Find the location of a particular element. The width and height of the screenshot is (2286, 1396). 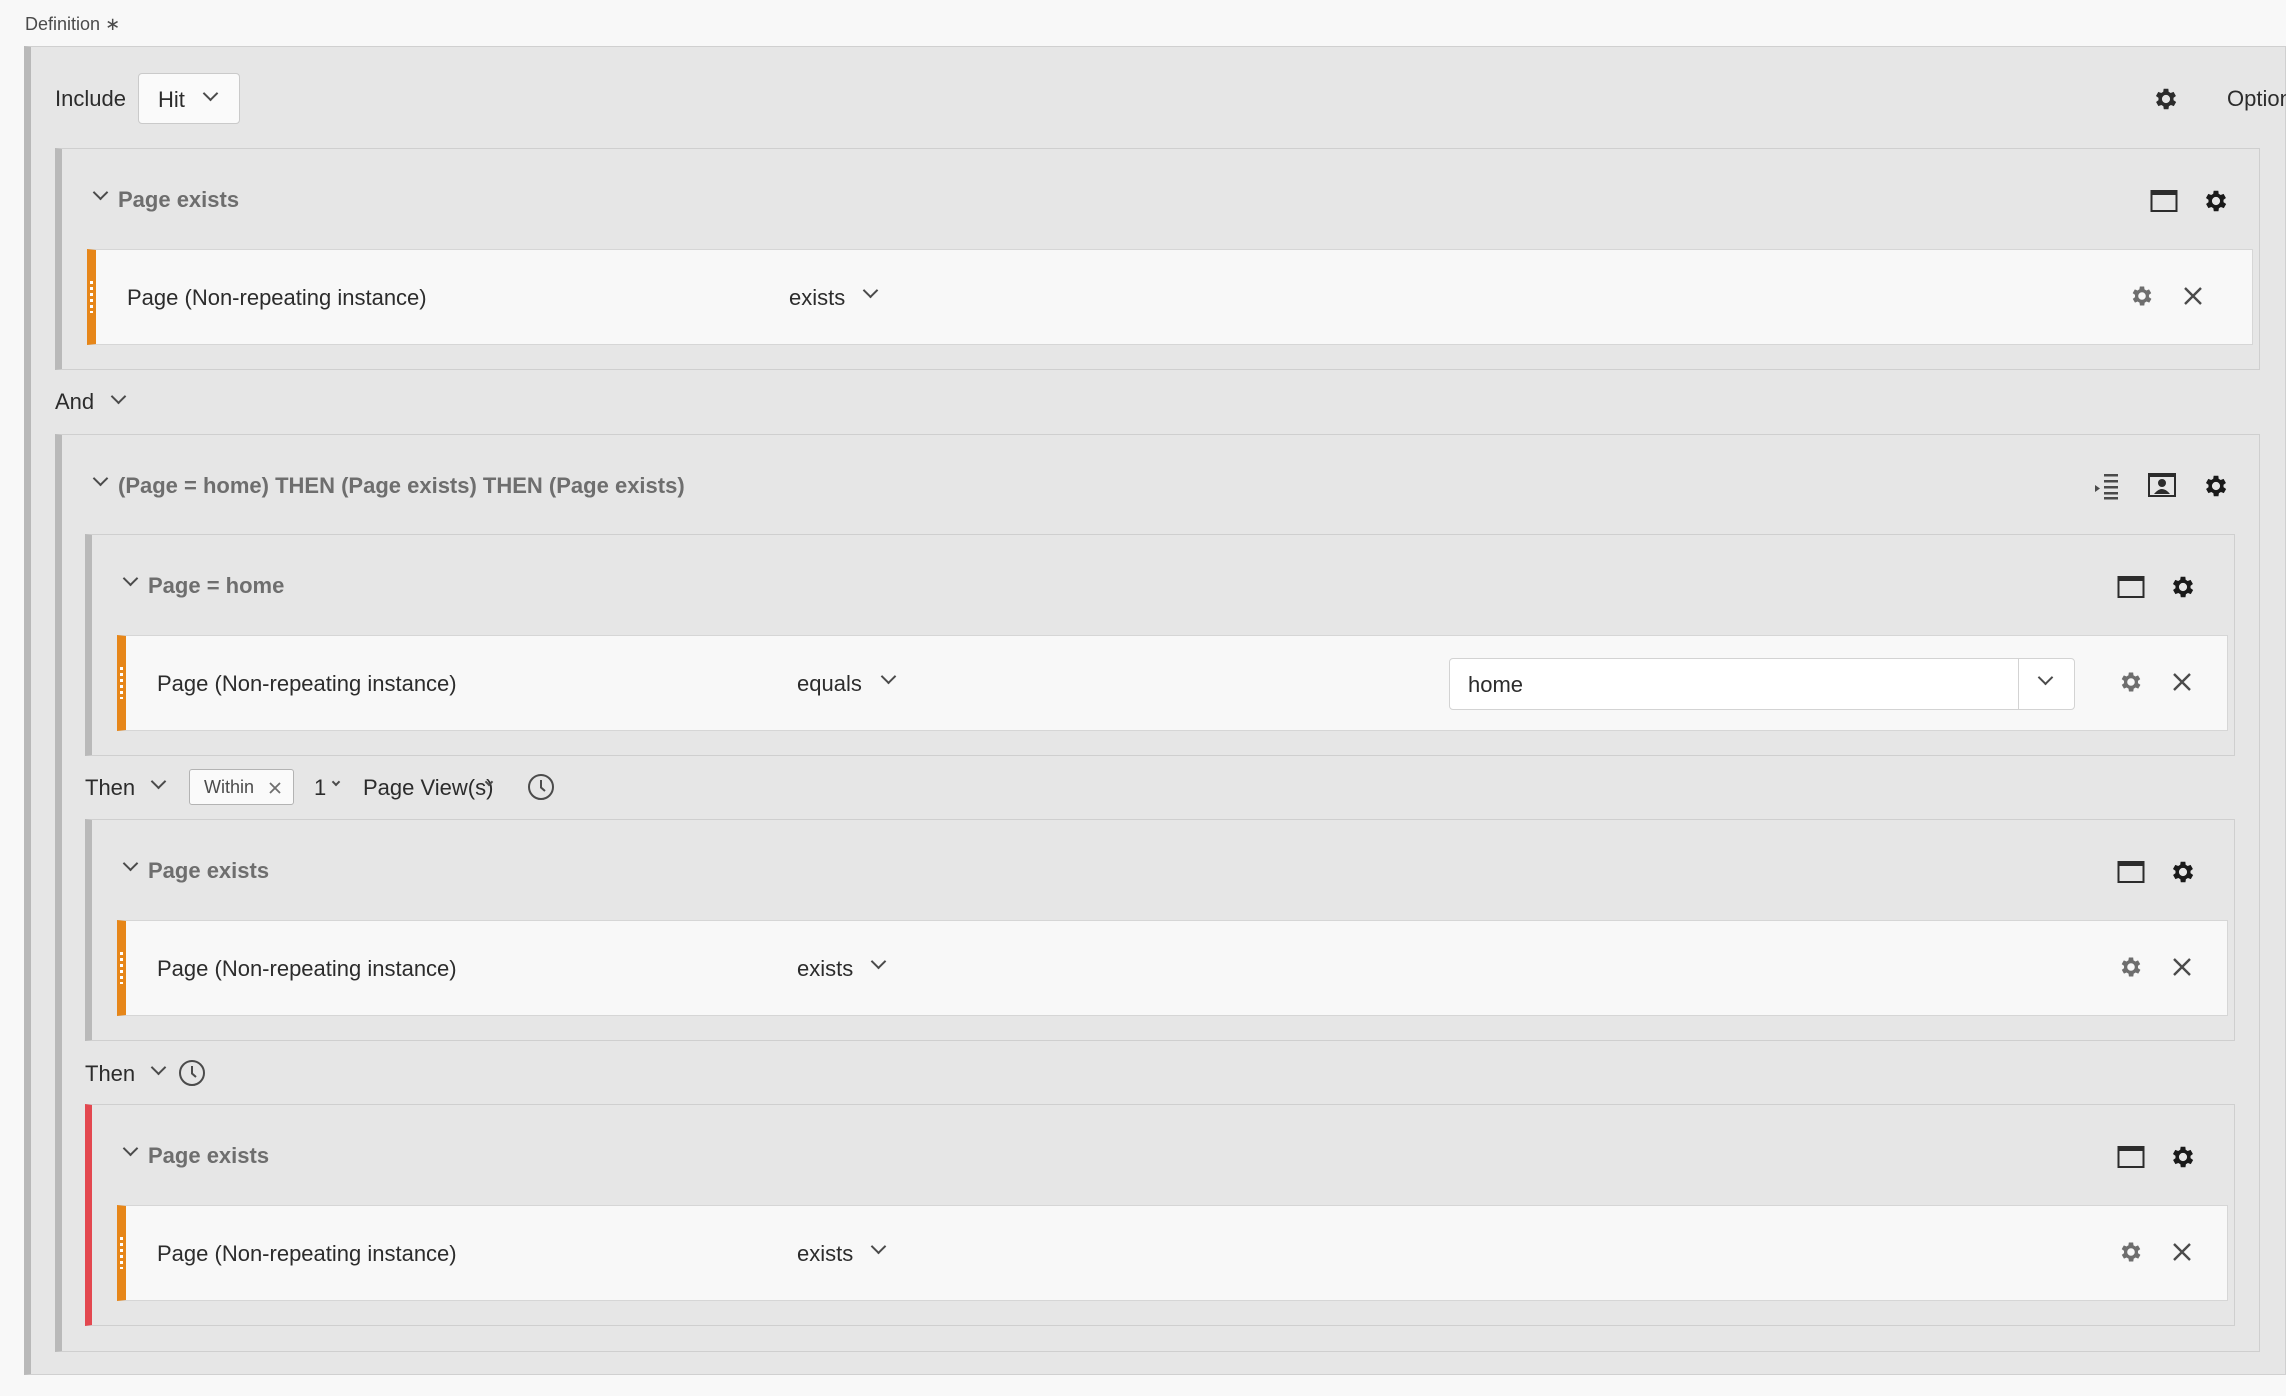

sequence-list-icon is located at coordinates (2107, 486).